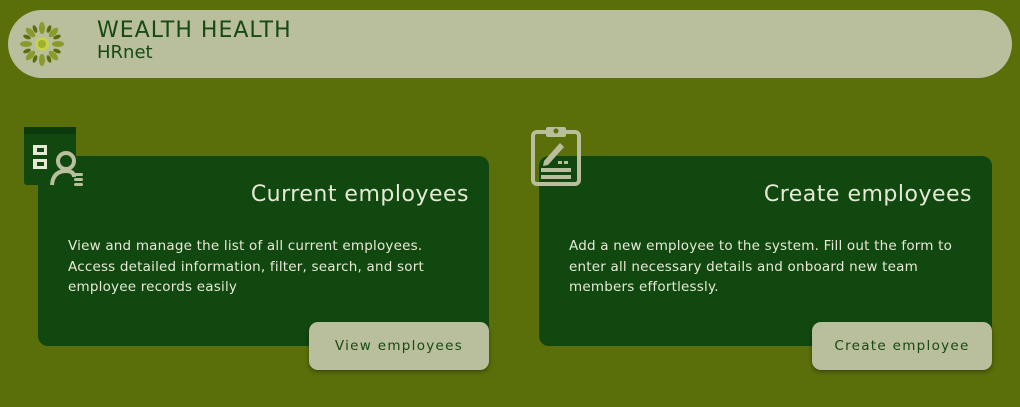 The image size is (1020, 407). What do you see at coordinates (125, 52) in the screenshot?
I see `app-subtitle: HRnet` at bounding box center [125, 52].